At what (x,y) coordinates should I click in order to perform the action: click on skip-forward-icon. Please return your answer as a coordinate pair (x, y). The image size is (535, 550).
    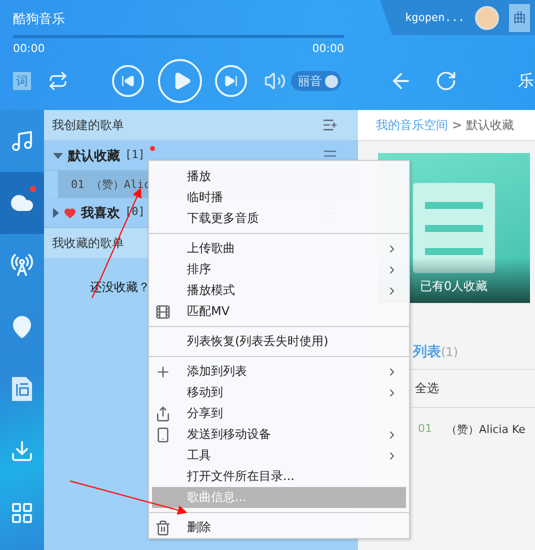
    Looking at the image, I should click on (231, 81).